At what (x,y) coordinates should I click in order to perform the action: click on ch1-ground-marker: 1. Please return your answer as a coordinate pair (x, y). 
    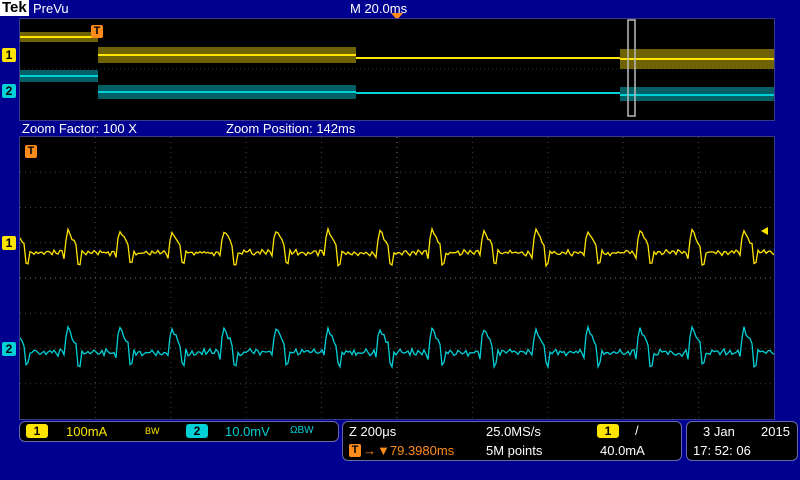
    Looking at the image, I should click on (9, 243).